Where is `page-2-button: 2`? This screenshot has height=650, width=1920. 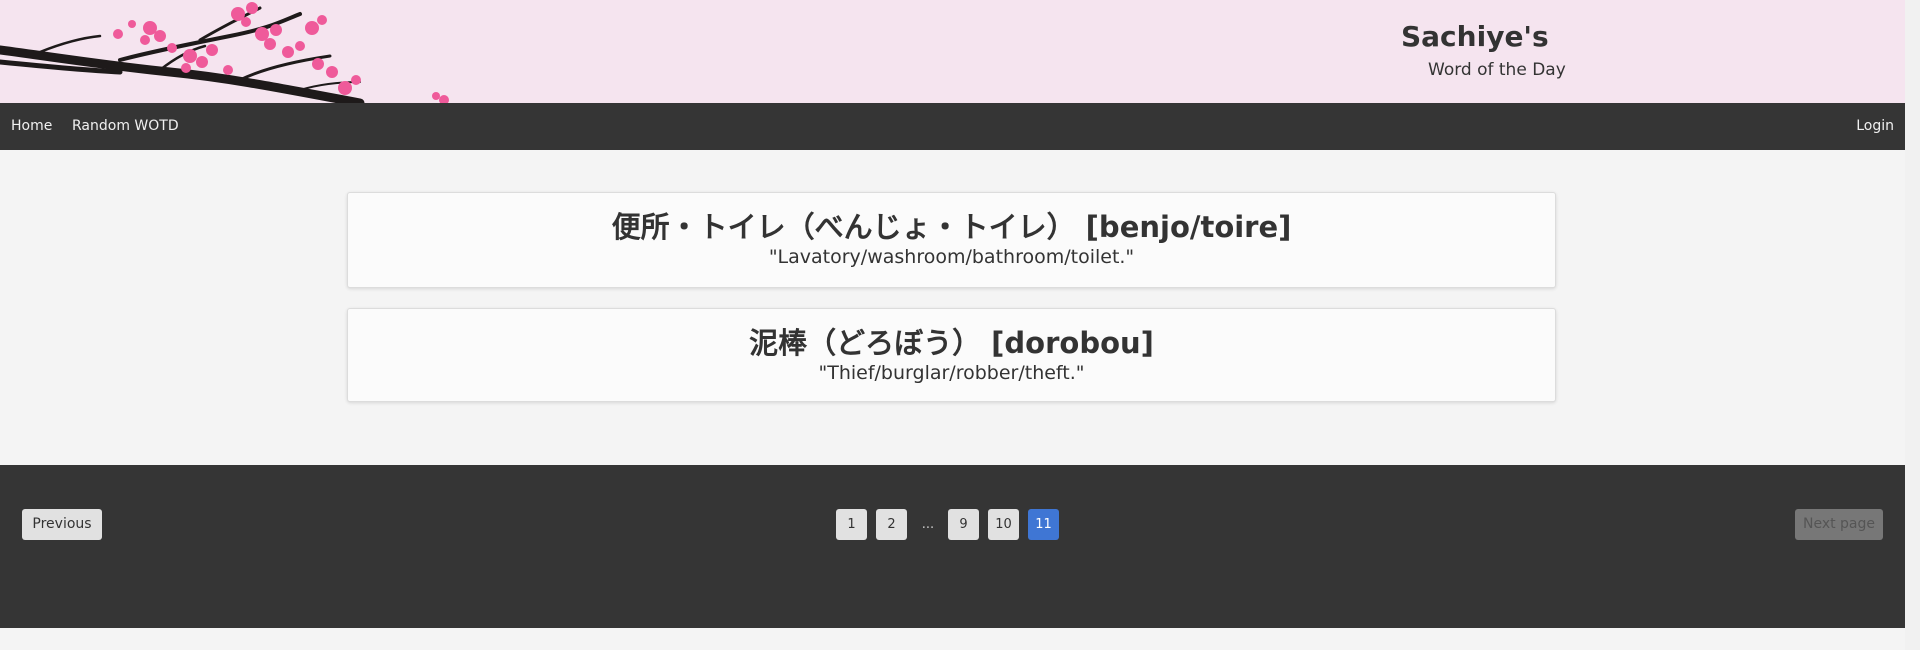
page-2-button: 2 is located at coordinates (891, 524).